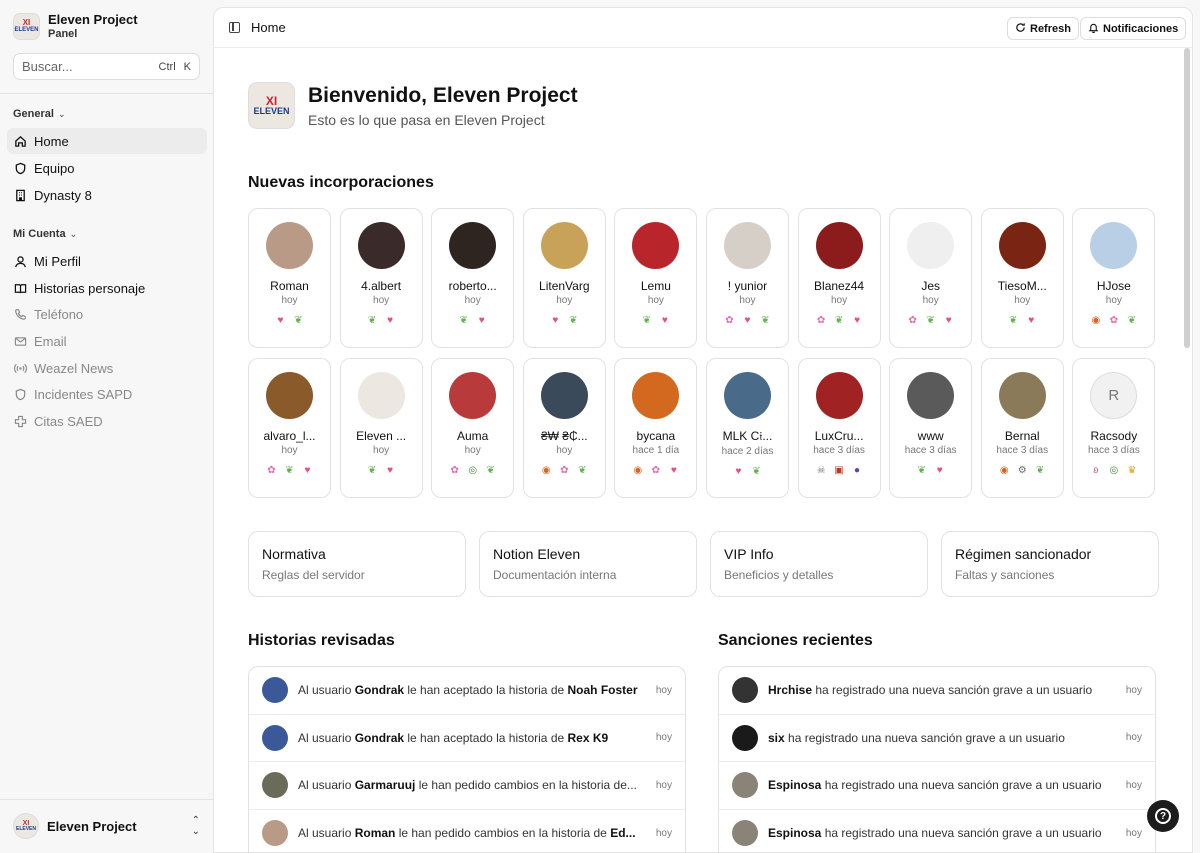 This screenshot has width=1200, height=853. Describe the element at coordinates (1114, 278) in the screenshot. I see `member-card: HJose hoy ◉ ✿ ❦` at that location.